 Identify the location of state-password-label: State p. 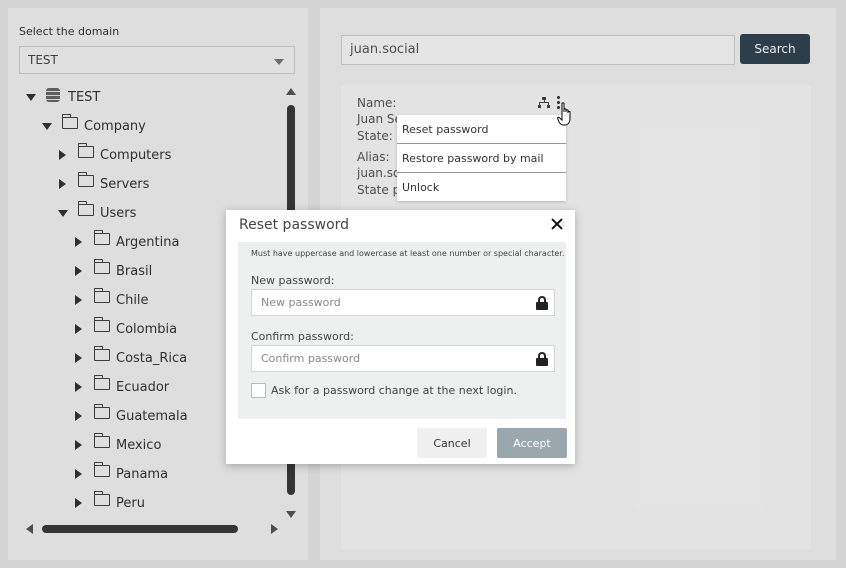
(379, 190).